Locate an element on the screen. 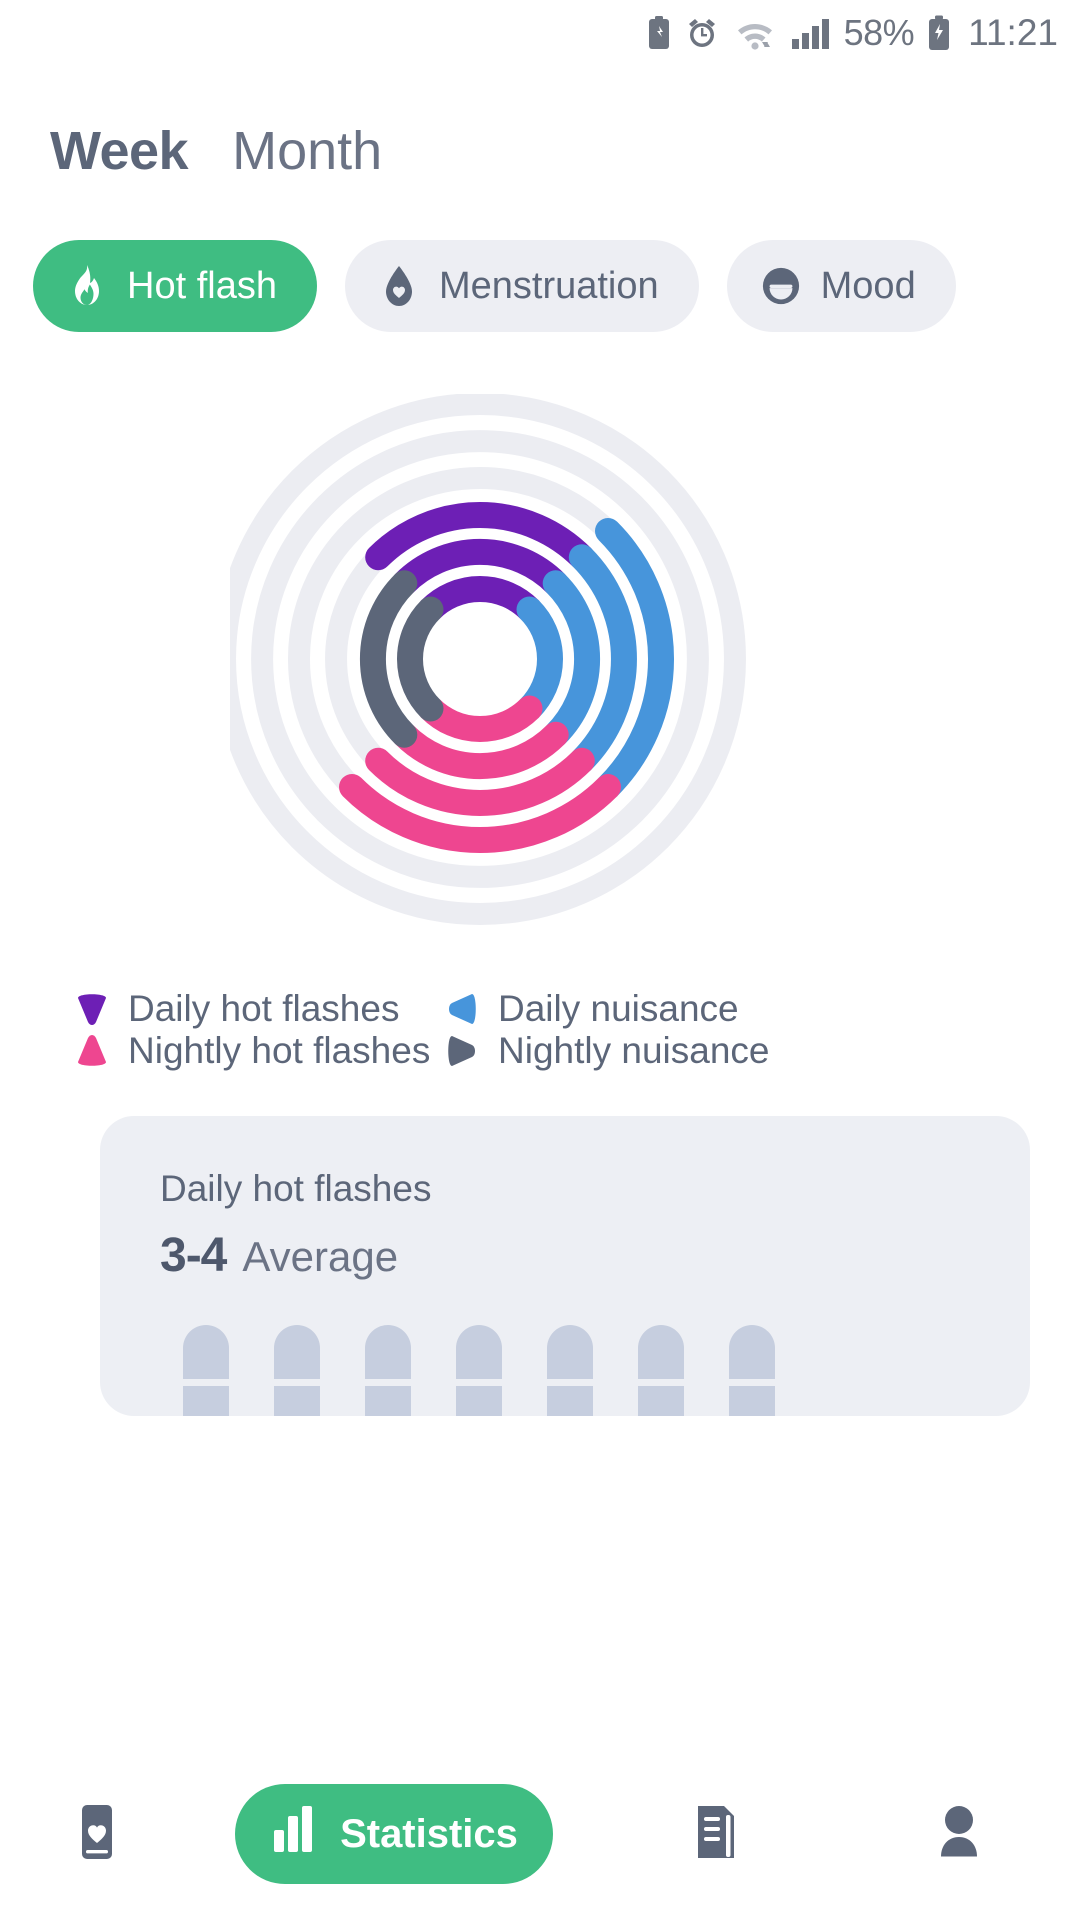 This screenshot has width=1080, height=1920. diary-heart-icon is located at coordinates (97, 1834).